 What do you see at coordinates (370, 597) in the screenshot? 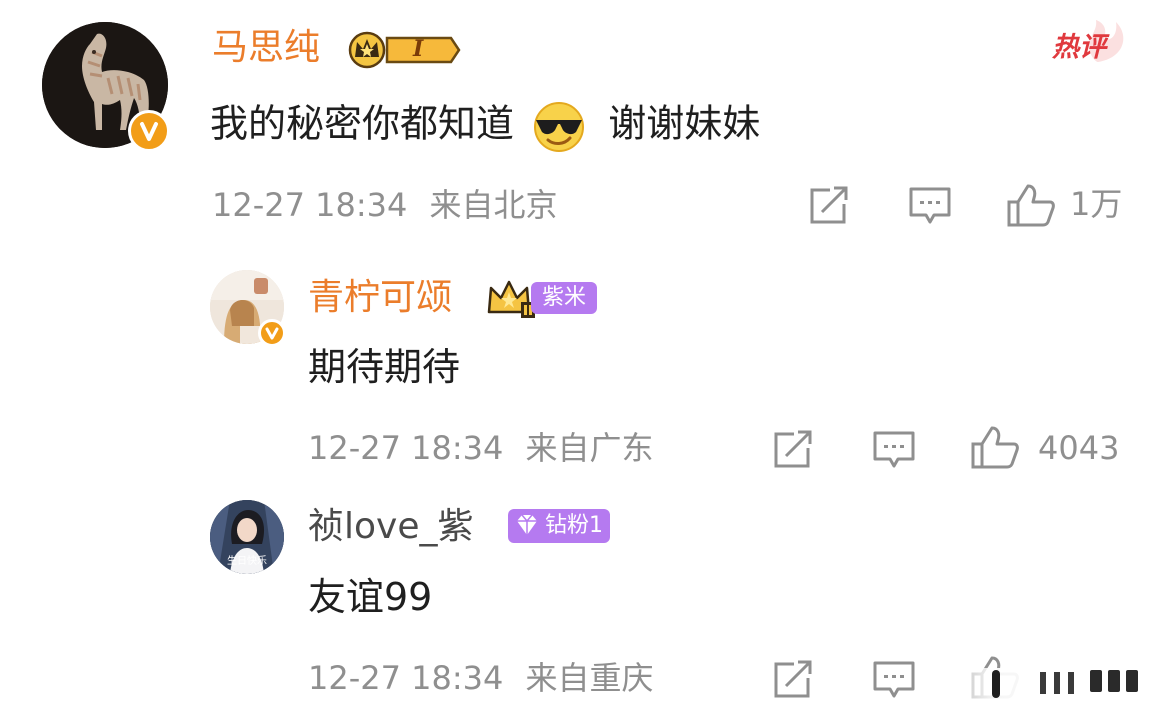
I see `comment-text: 友谊99` at bounding box center [370, 597].